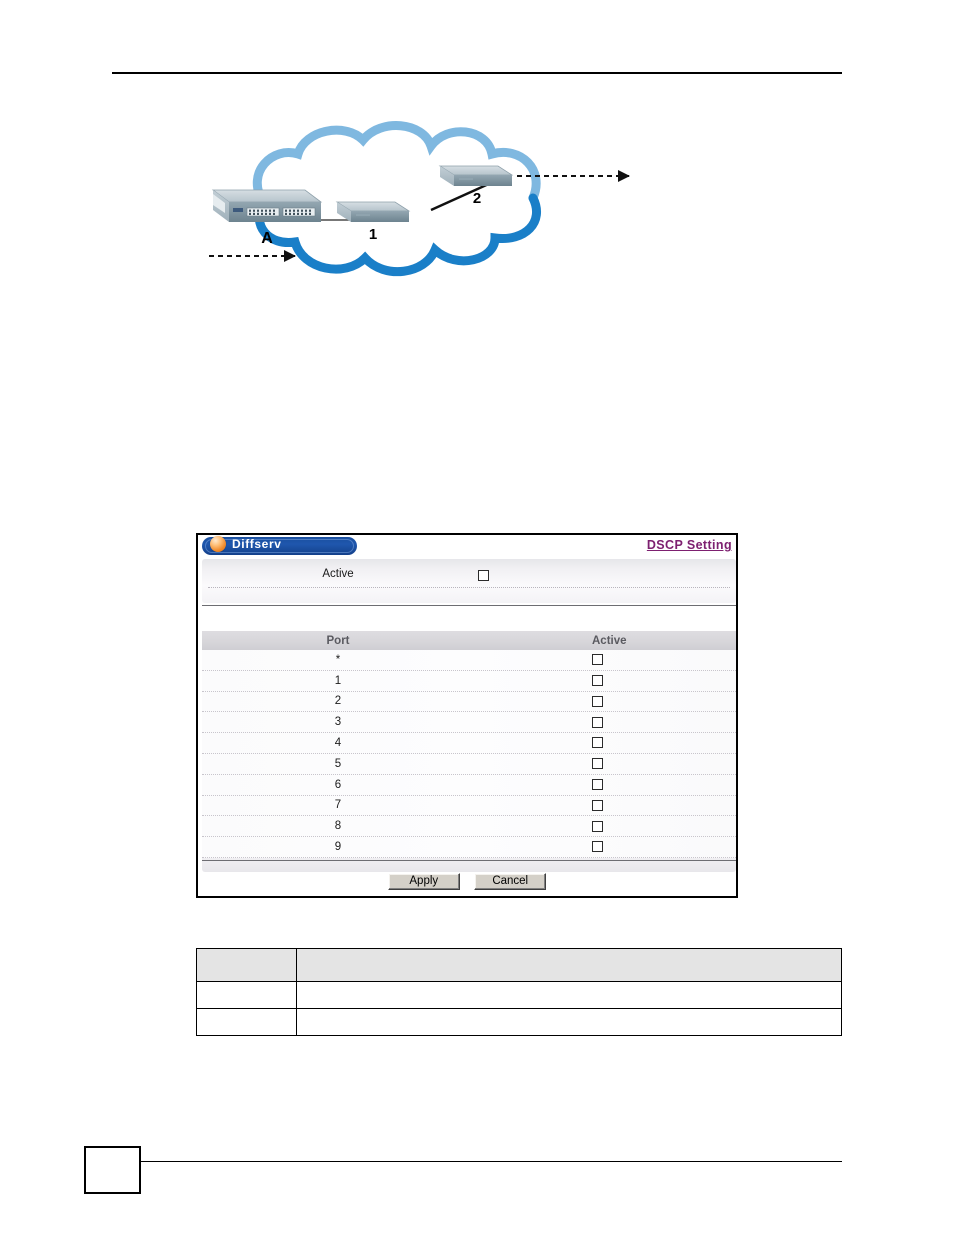 Image resolution: width=954 pixels, height=1235 pixels. Describe the element at coordinates (338, 640) in the screenshot. I see `column-header-port: Port` at that location.